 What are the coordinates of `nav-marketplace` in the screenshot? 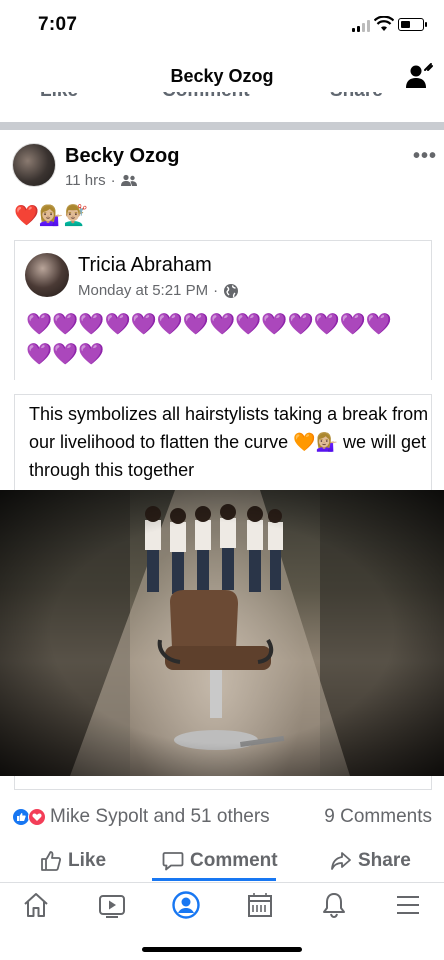 It's located at (260, 905).